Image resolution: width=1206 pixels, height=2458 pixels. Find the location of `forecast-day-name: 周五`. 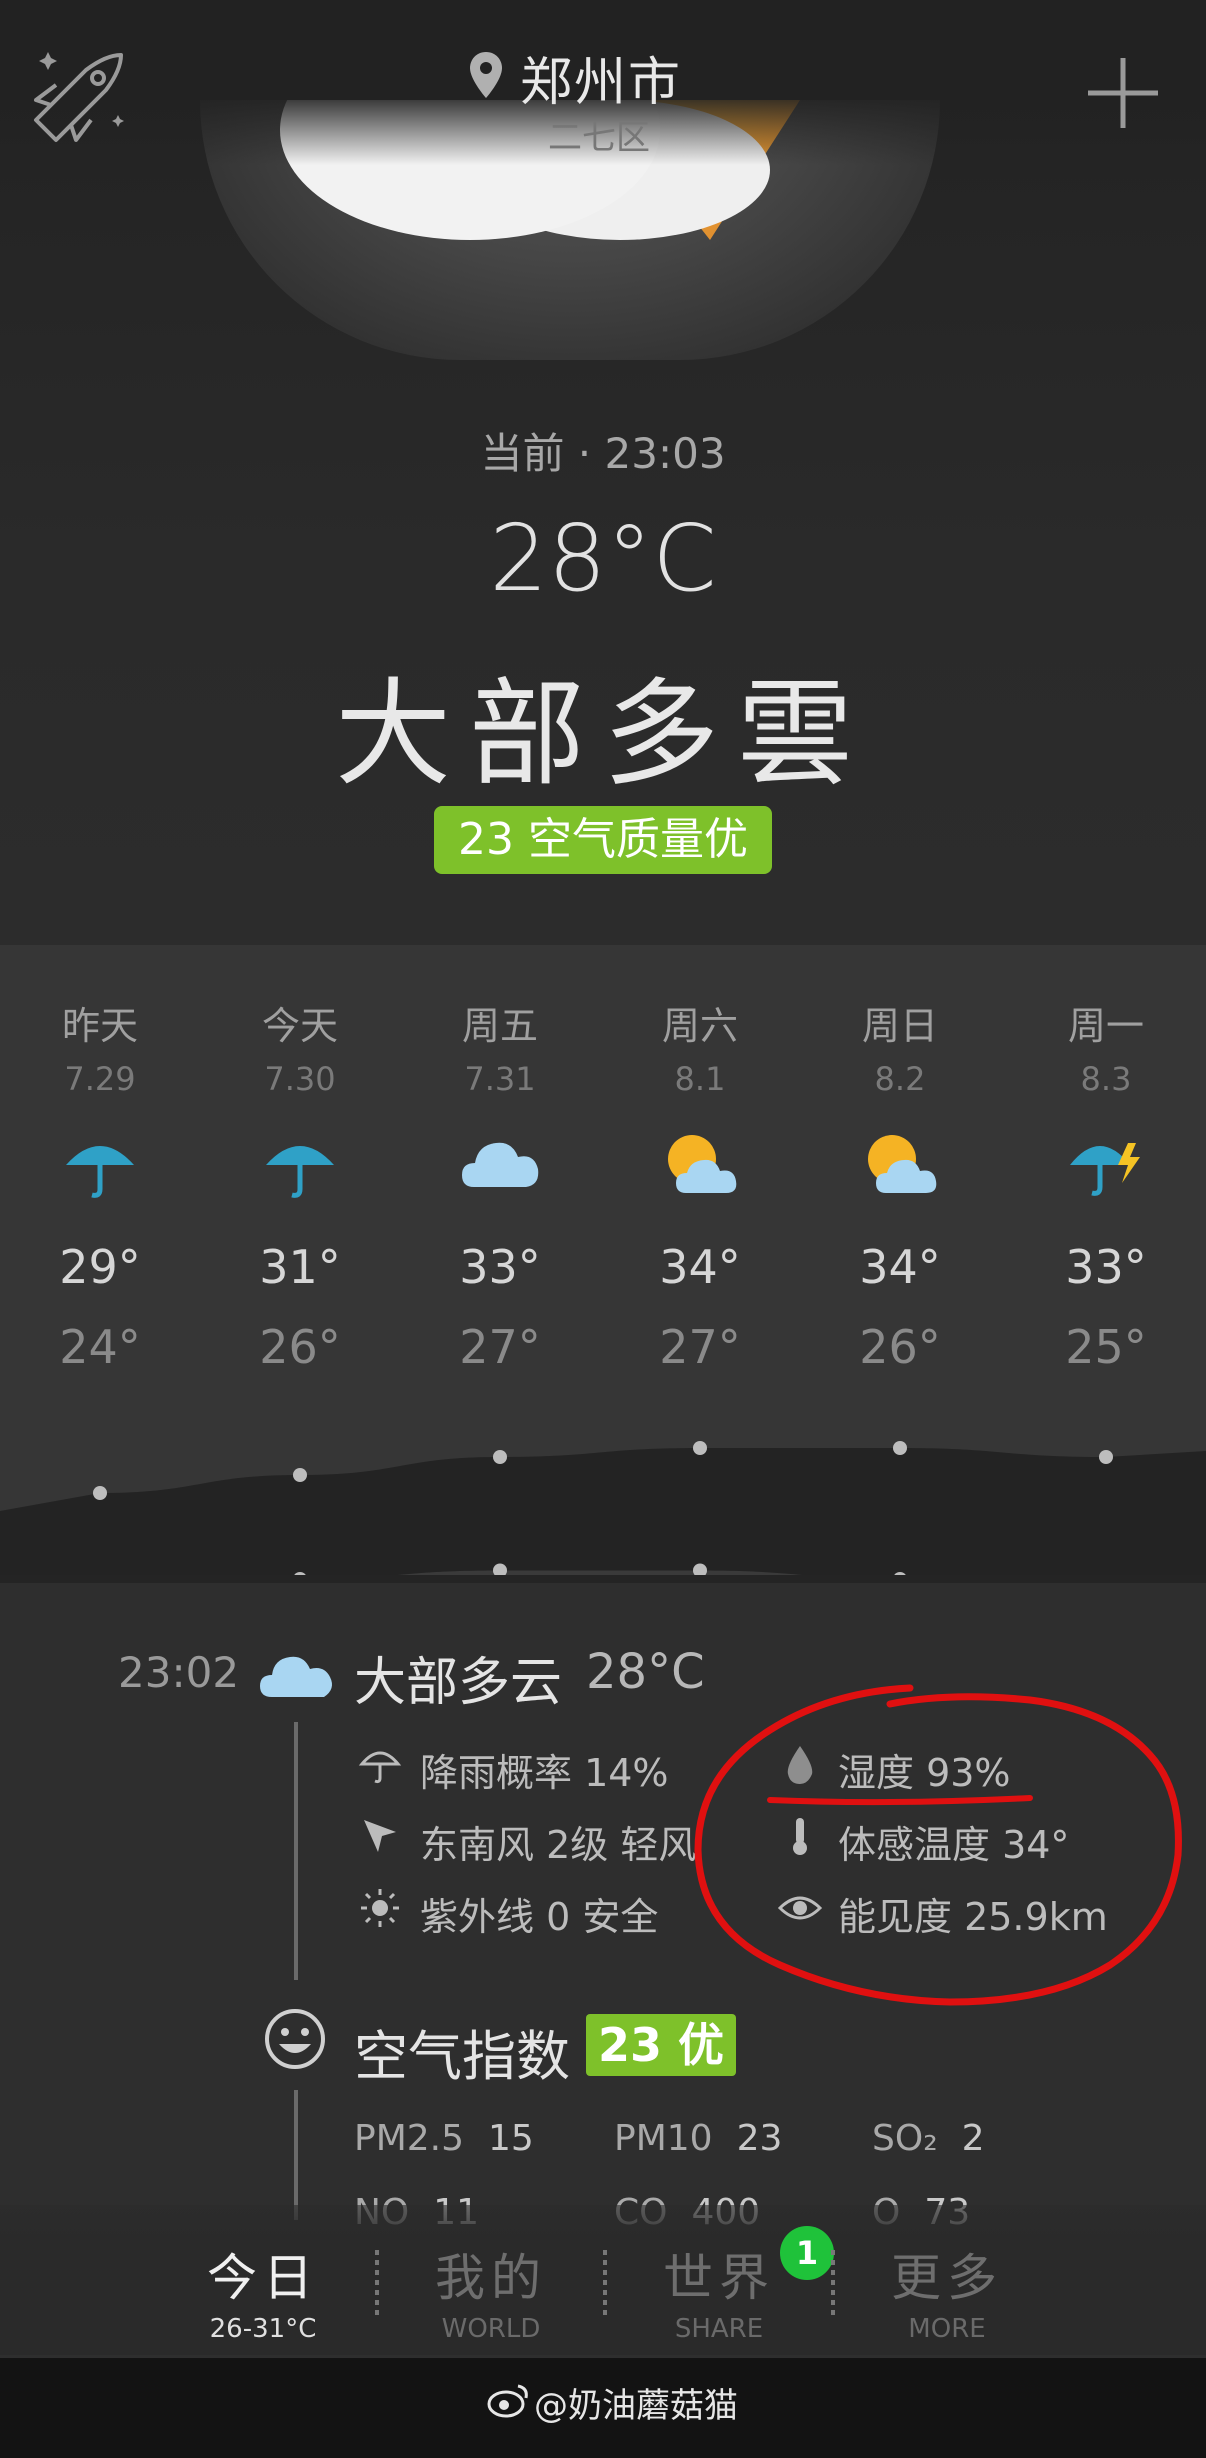

forecast-day-name: 周五 is located at coordinates (499, 1026).